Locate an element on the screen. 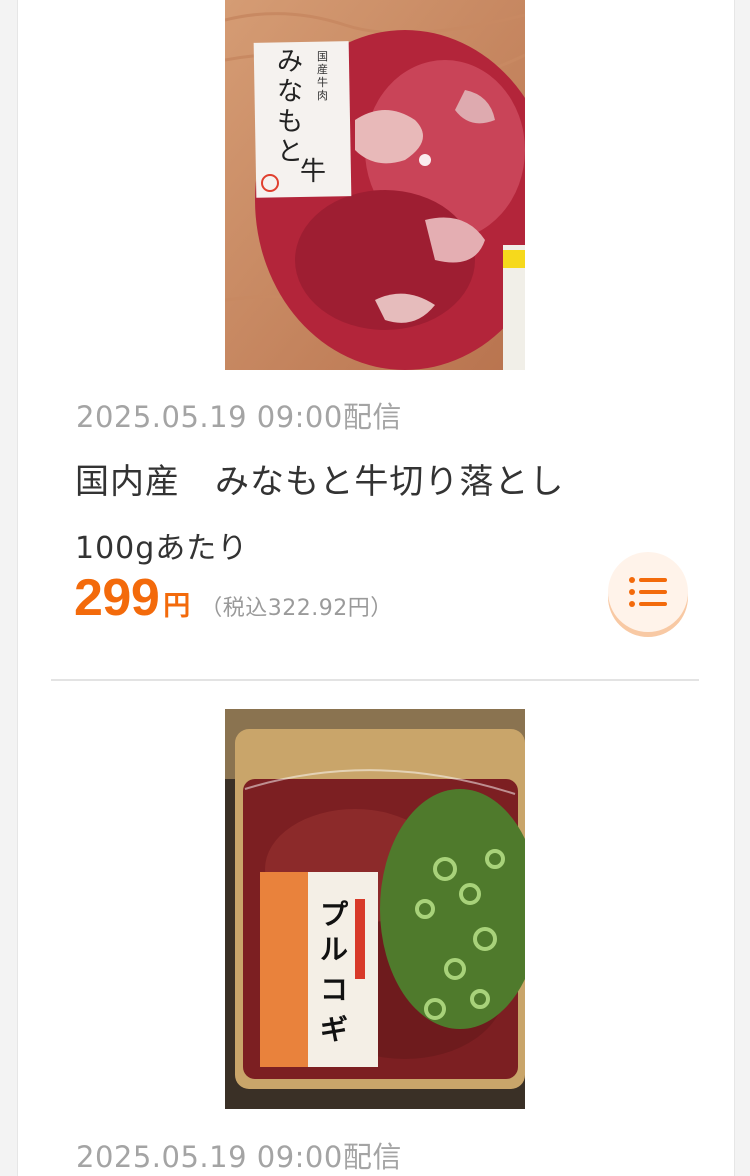  list-icon is located at coordinates (648, 592).